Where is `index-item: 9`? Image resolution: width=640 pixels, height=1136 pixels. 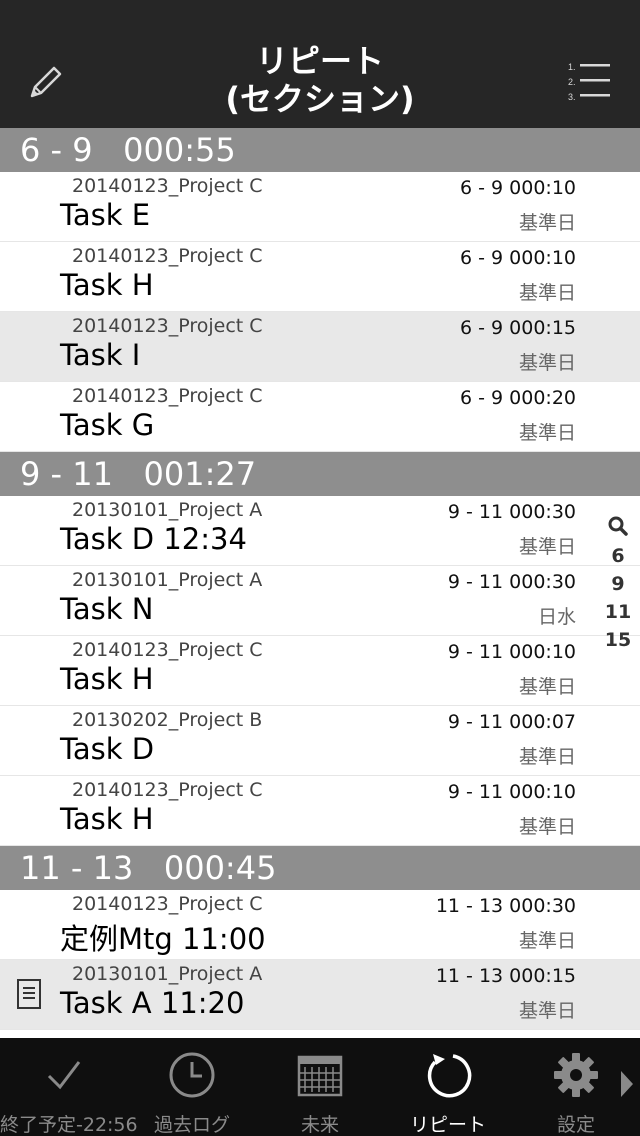
index-item: 9 is located at coordinates (618, 584).